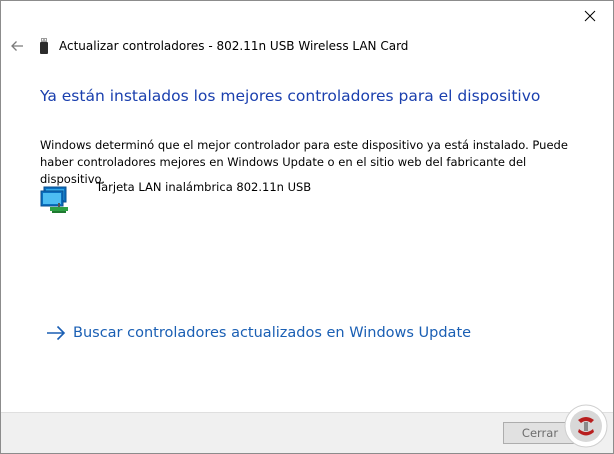  What do you see at coordinates (54, 199) in the screenshot?
I see `network-adapter-icon` at bounding box center [54, 199].